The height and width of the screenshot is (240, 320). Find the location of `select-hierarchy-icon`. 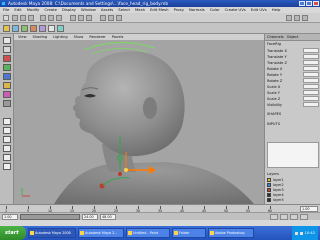

select-hierarchy-icon is located at coordinates (43, 18).